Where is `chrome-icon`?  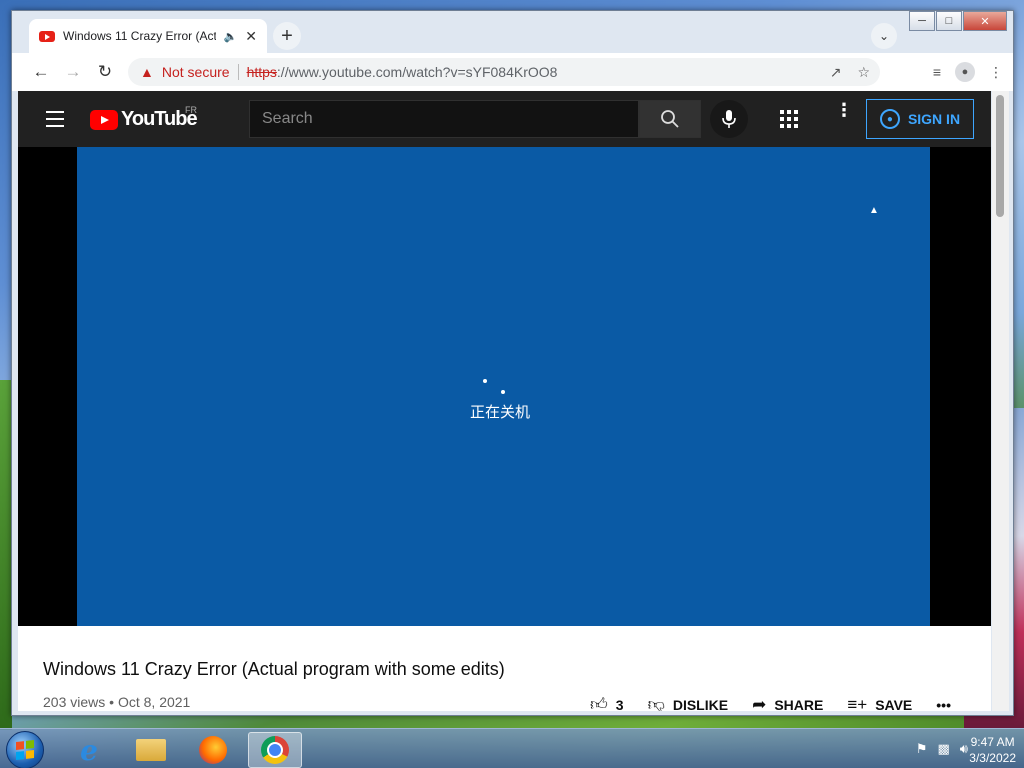
chrome-icon is located at coordinates (275, 750).